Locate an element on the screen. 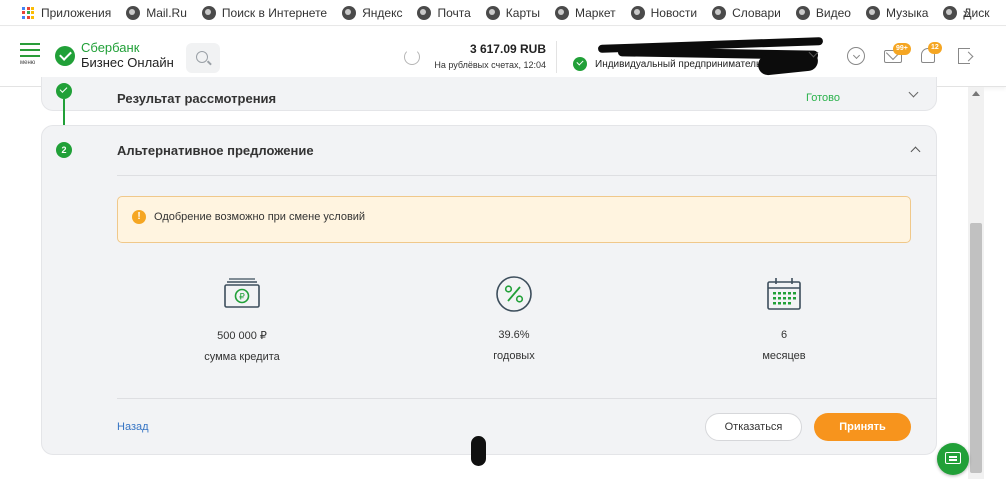 This screenshot has height=479, width=1006. redacted-organization-name is located at coordinates (710, 57).